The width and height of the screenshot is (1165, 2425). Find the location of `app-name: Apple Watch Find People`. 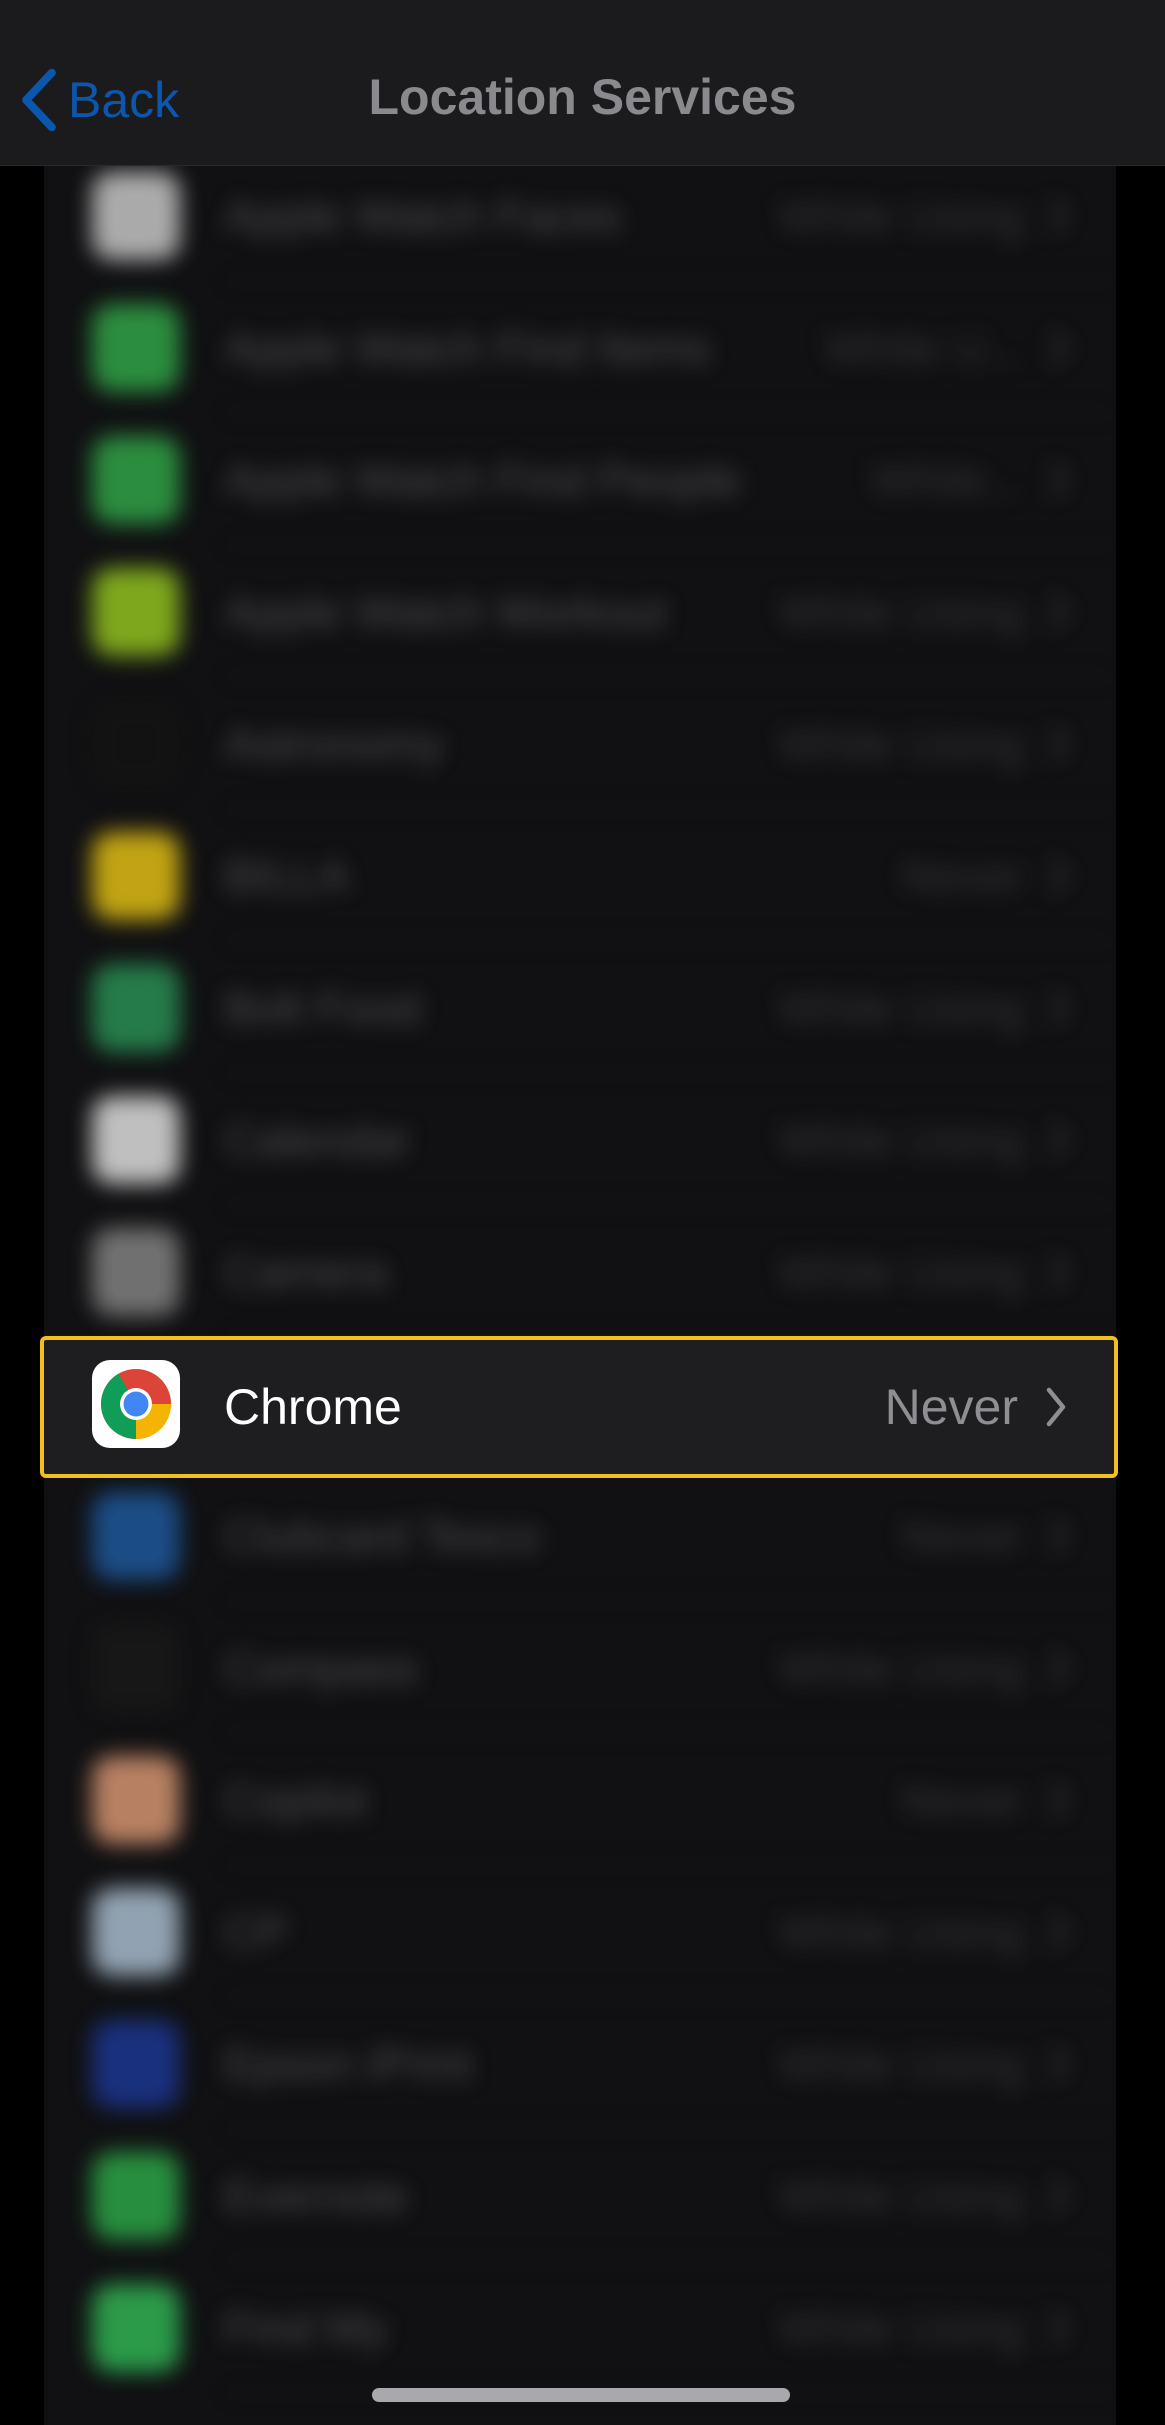

app-name: Apple Watch Find People is located at coordinates (483, 480).